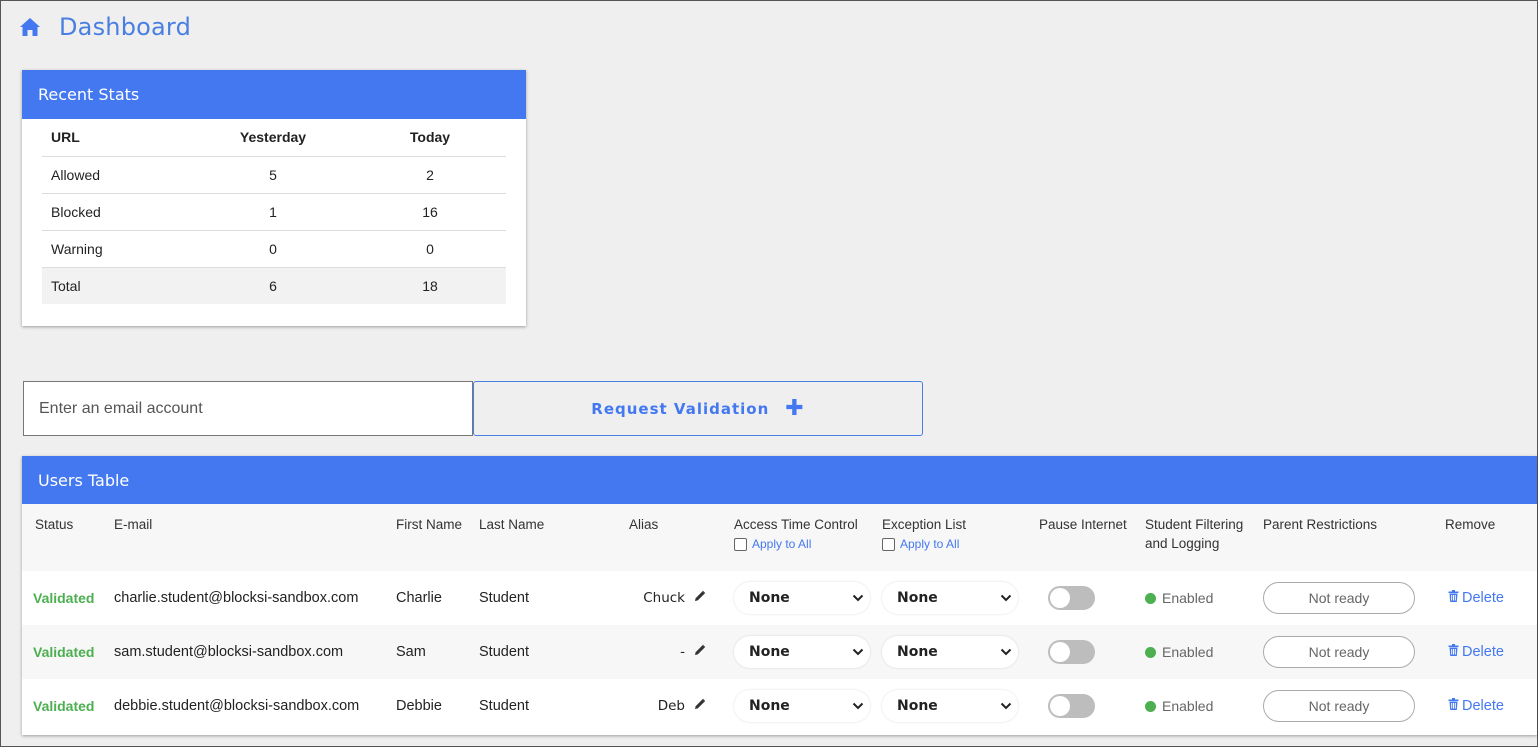 Image resolution: width=1538 pixels, height=747 pixels. What do you see at coordinates (248, 408) in the screenshot?
I see `email-input` at bounding box center [248, 408].